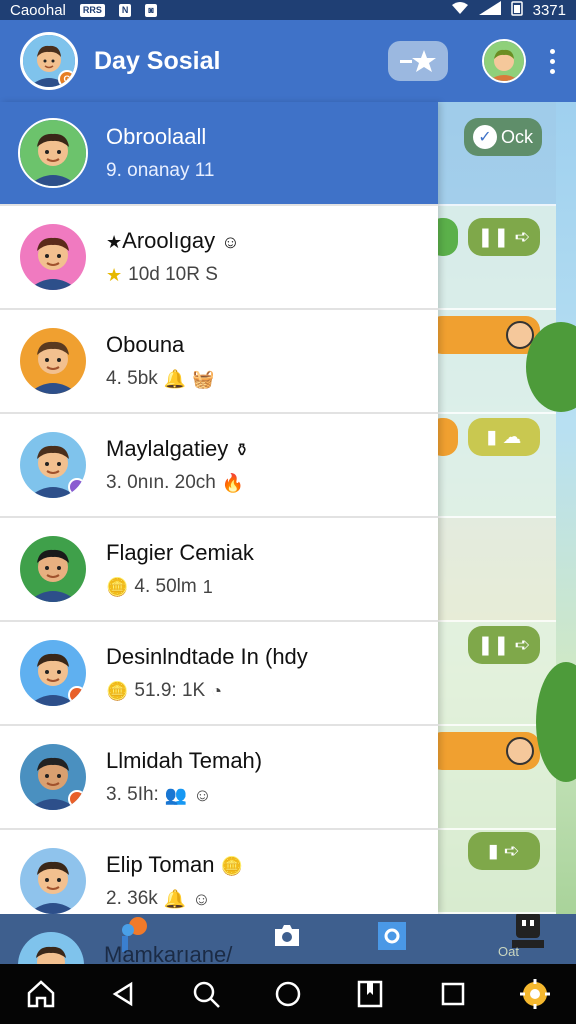  What do you see at coordinates (125, 10) in the screenshot?
I see `n-icon: N` at bounding box center [125, 10].